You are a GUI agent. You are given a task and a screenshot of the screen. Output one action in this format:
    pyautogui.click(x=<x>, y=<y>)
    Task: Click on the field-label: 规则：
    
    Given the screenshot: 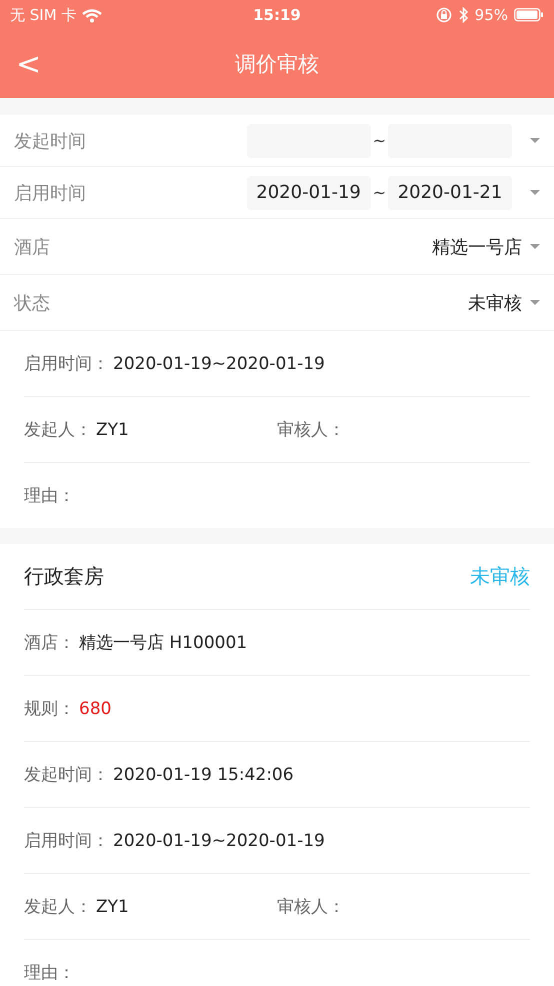 What is the action you would take?
    pyautogui.click(x=49, y=709)
    